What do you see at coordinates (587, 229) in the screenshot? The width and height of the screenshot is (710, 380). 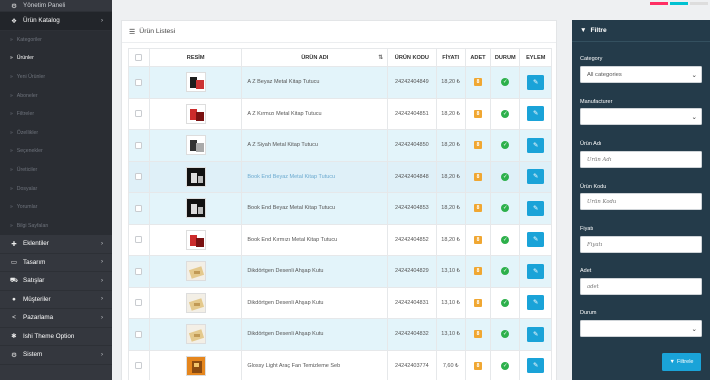 I see `price-filter-label: Fiyatı` at bounding box center [587, 229].